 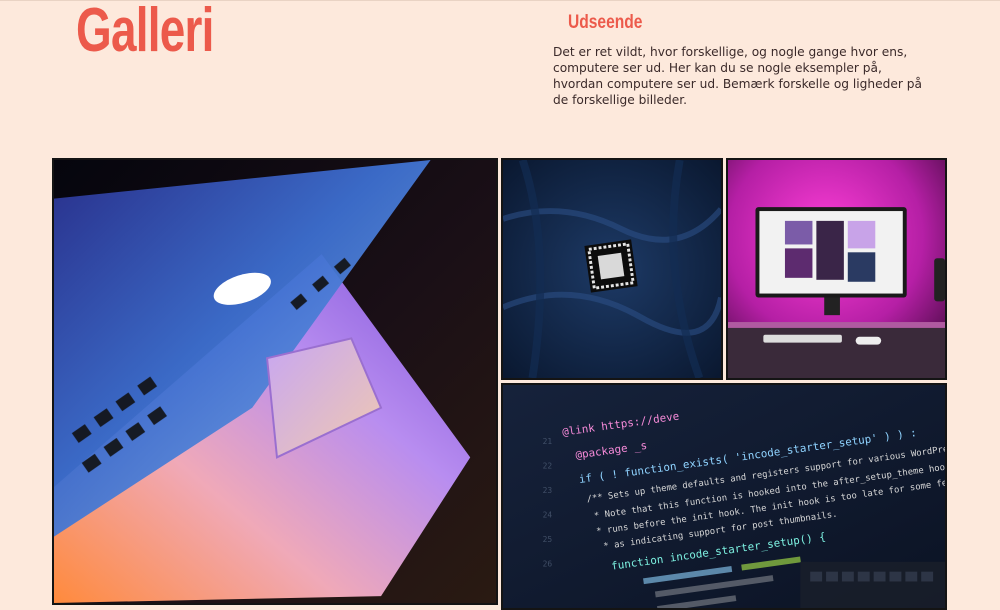 I want to click on page-title: Galleri, so click(x=145, y=32).